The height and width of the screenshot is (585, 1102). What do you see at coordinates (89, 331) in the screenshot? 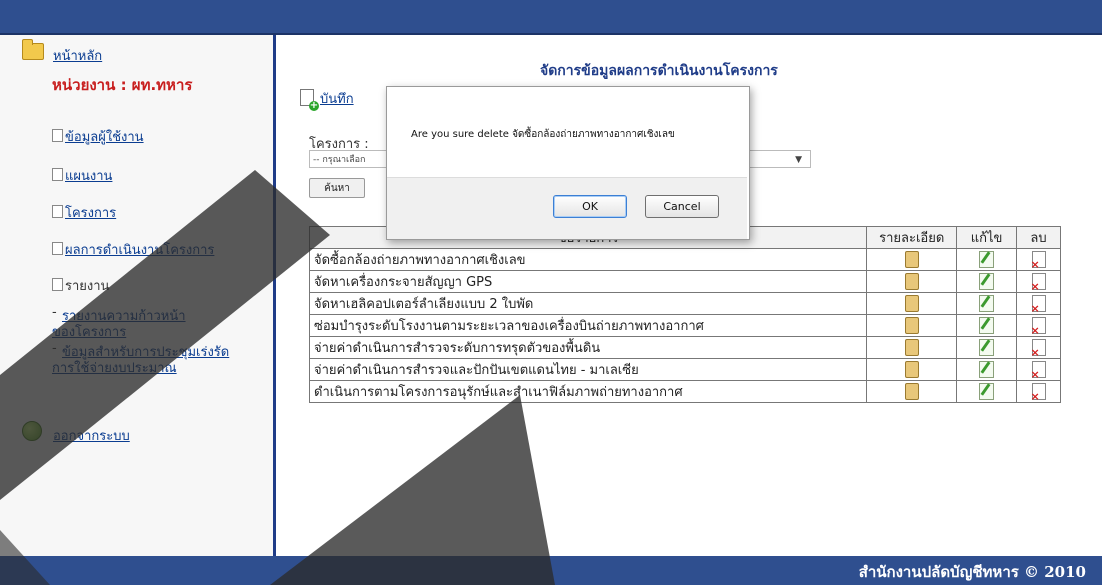
I see `report-progress-link-line2: ของโครงการ` at bounding box center [89, 331].